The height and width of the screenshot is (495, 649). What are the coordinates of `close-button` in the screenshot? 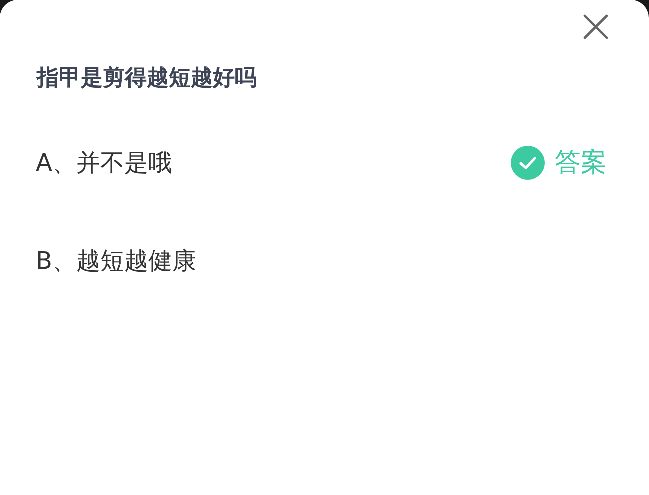 It's located at (596, 27).